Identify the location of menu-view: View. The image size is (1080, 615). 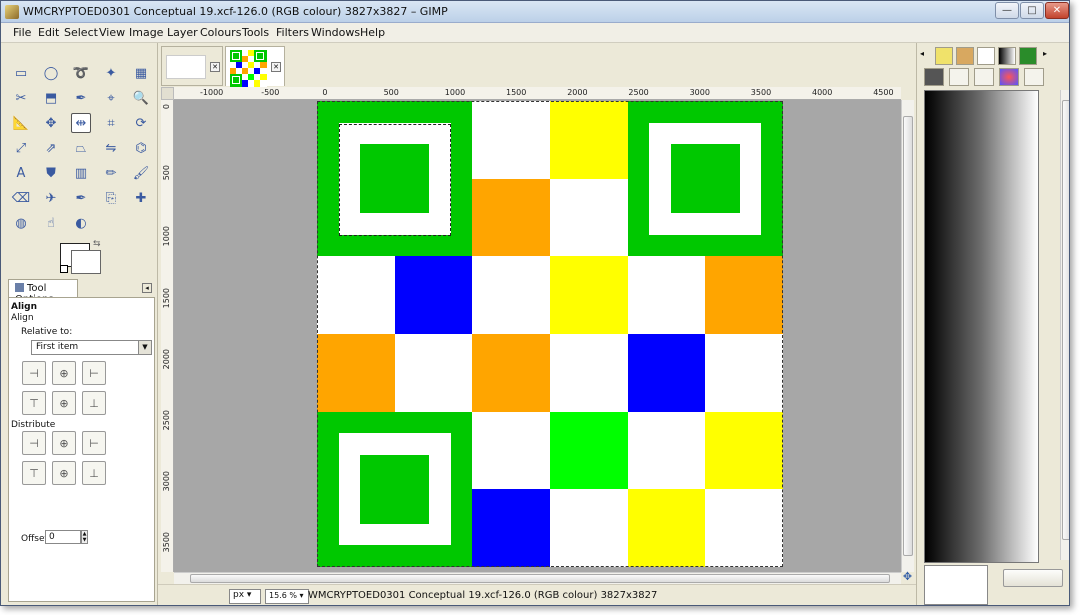
(112, 32).